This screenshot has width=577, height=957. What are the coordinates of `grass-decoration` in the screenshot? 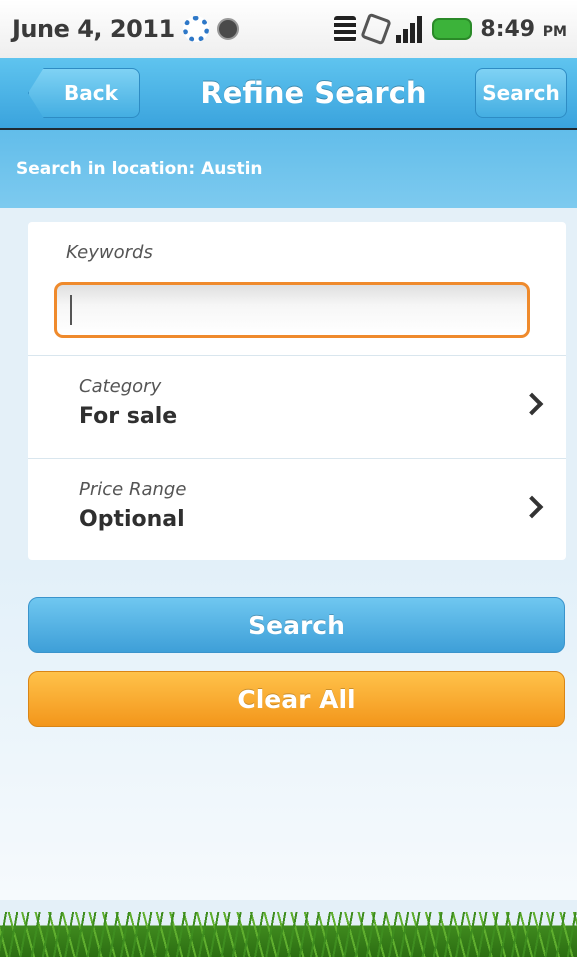 It's located at (288, 934).